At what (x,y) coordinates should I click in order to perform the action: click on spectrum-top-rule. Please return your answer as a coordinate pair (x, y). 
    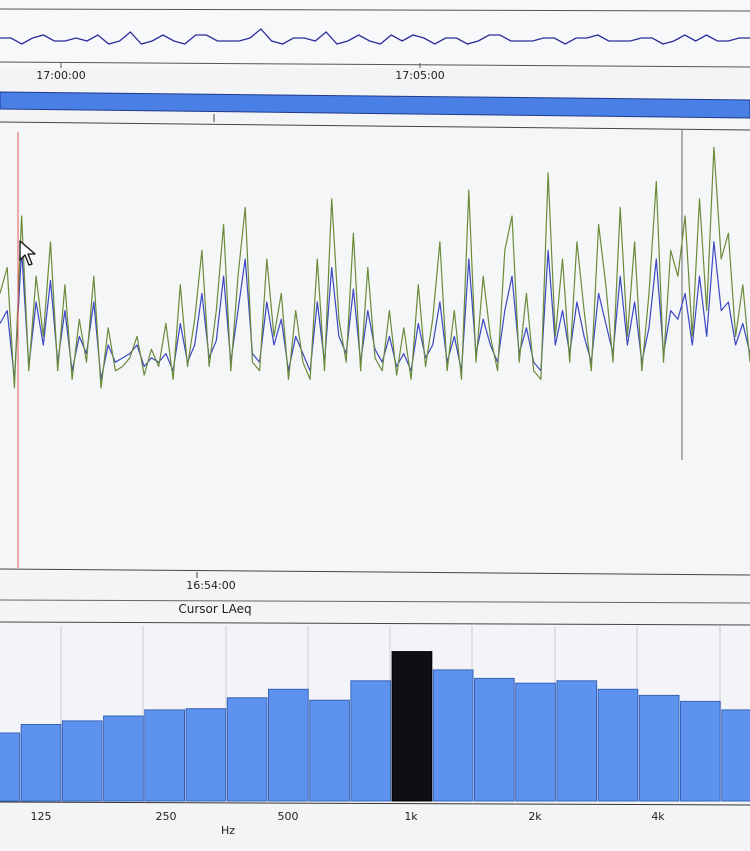
    Looking at the image, I should click on (375, 623).